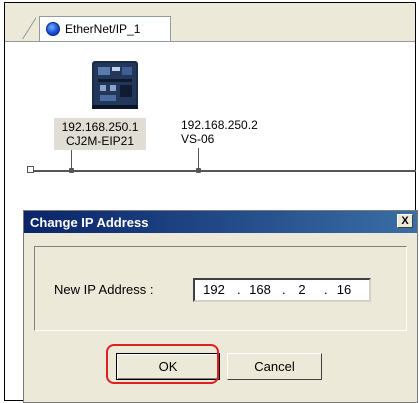 This screenshot has width=419, height=403. What do you see at coordinates (53, 29) in the screenshot?
I see `network-globe-icon` at bounding box center [53, 29].